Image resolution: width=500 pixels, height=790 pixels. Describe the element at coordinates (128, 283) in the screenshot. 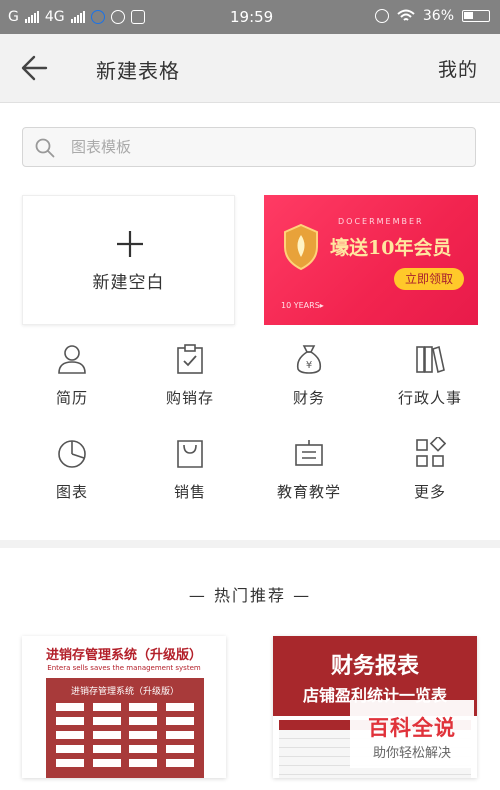

I see `new-blank-label: 新建空白` at that location.